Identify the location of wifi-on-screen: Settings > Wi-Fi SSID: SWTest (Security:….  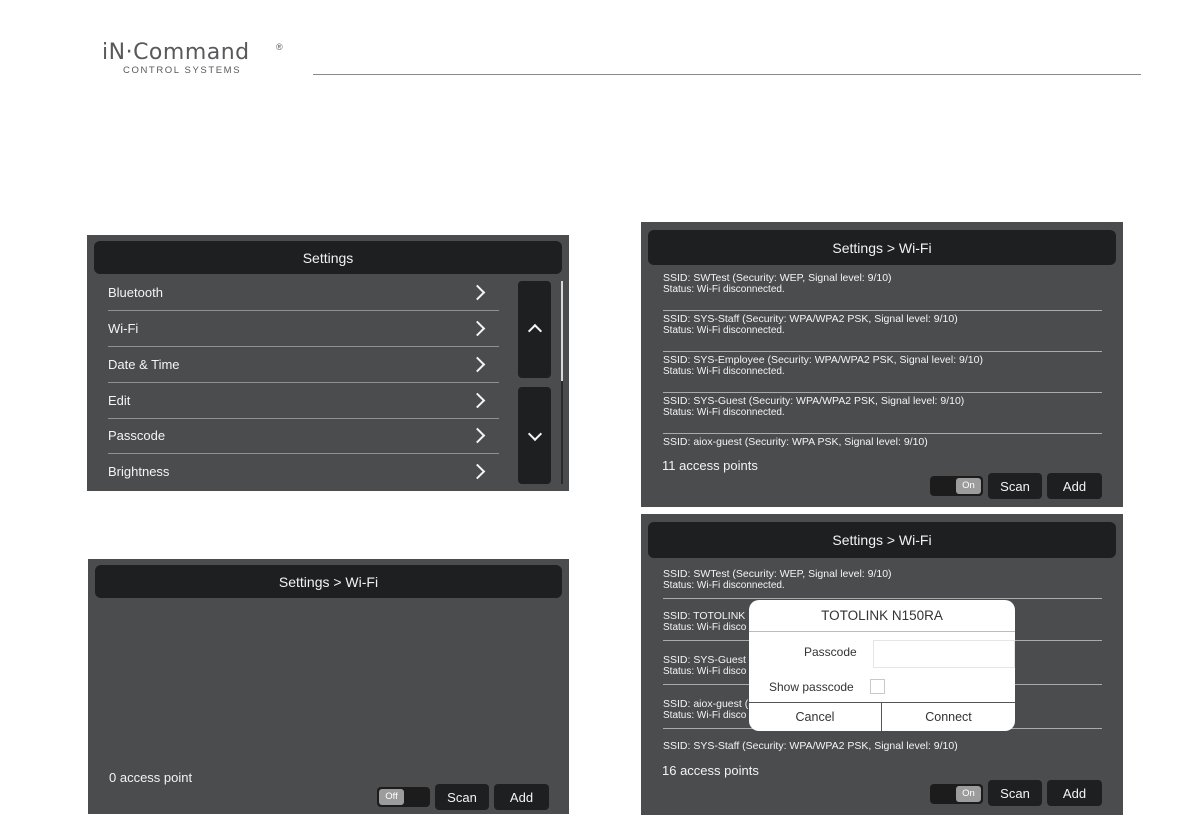
(882, 364).